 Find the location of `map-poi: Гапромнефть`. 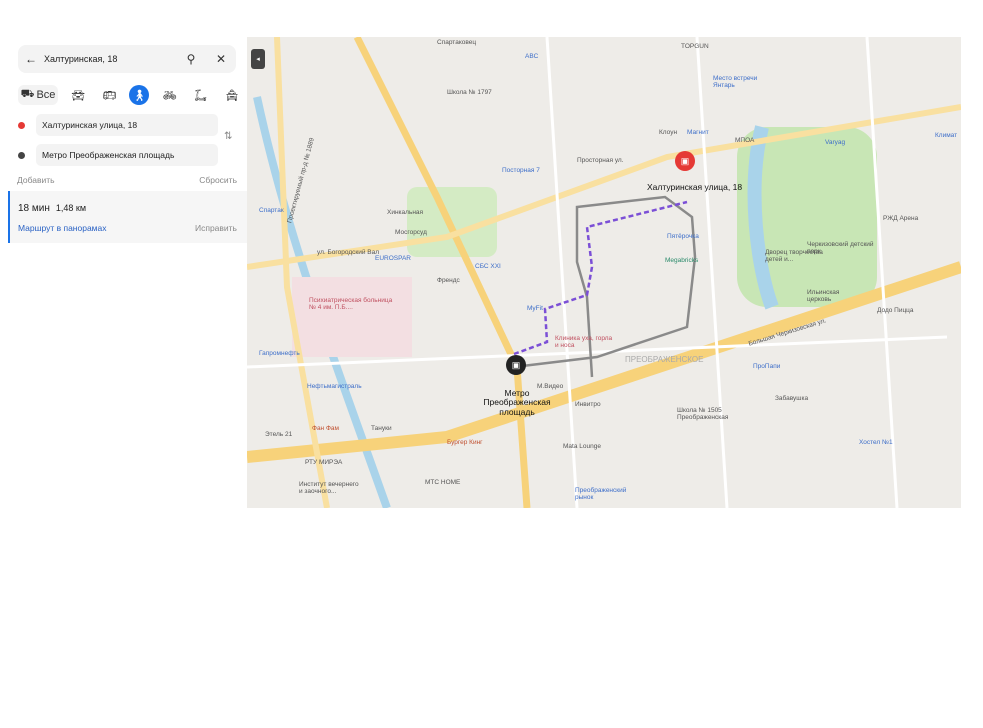

map-poi: Гапромнефть is located at coordinates (279, 353).